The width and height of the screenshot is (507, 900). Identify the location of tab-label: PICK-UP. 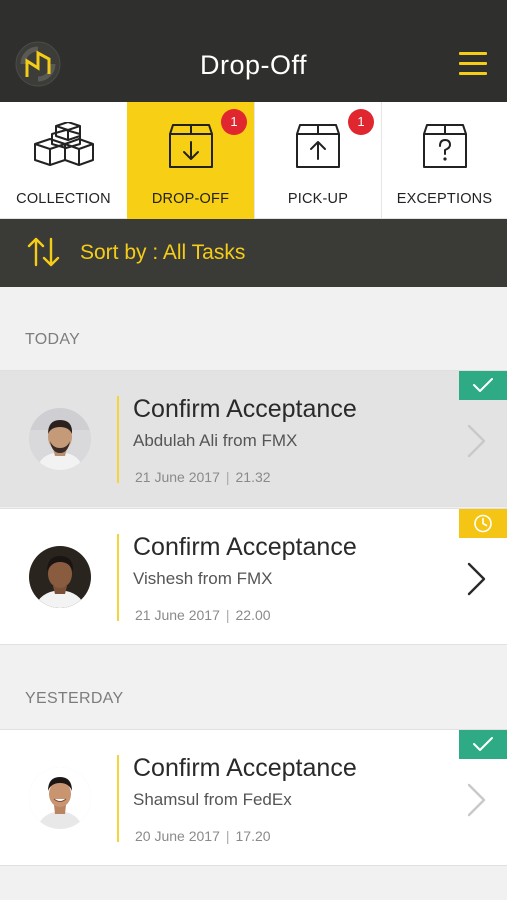
(318, 199).